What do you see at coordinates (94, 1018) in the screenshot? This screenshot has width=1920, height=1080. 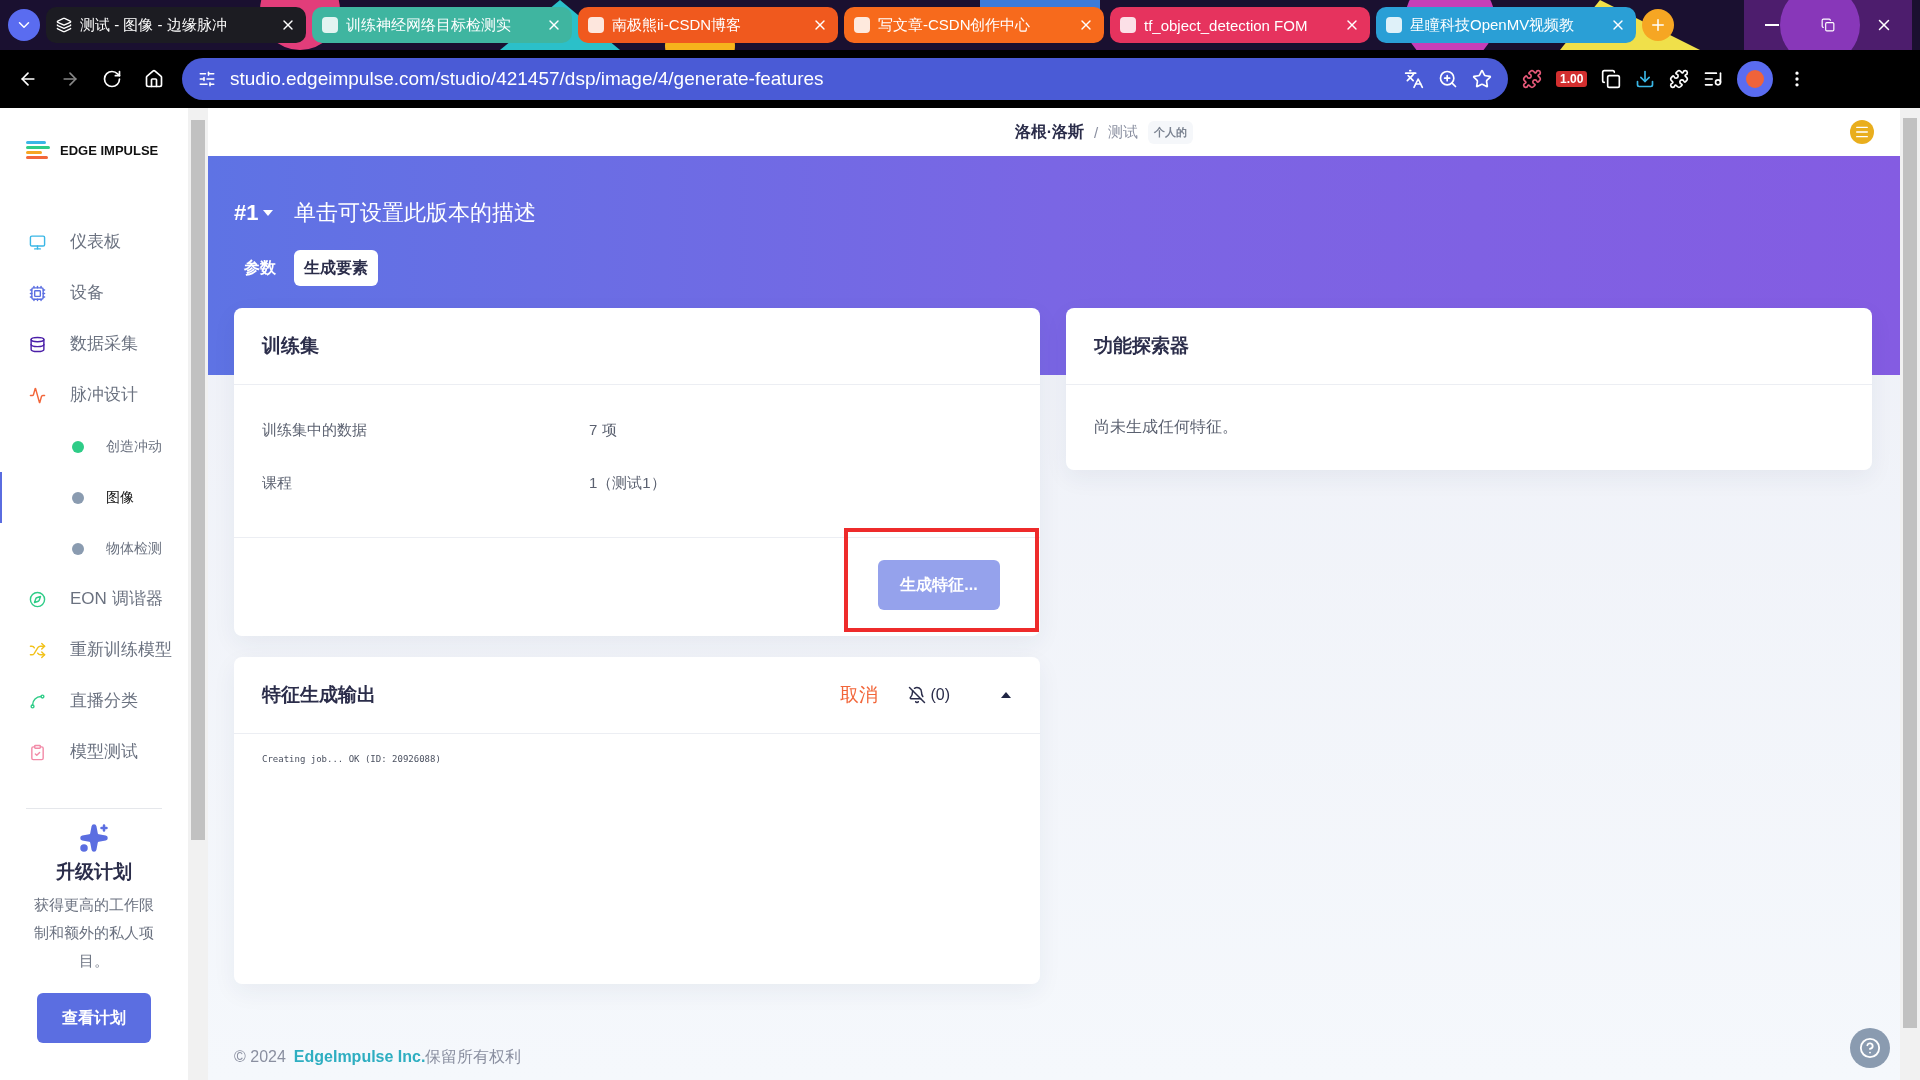 I see `view-plans-button: 查看计划` at bounding box center [94, 1018].